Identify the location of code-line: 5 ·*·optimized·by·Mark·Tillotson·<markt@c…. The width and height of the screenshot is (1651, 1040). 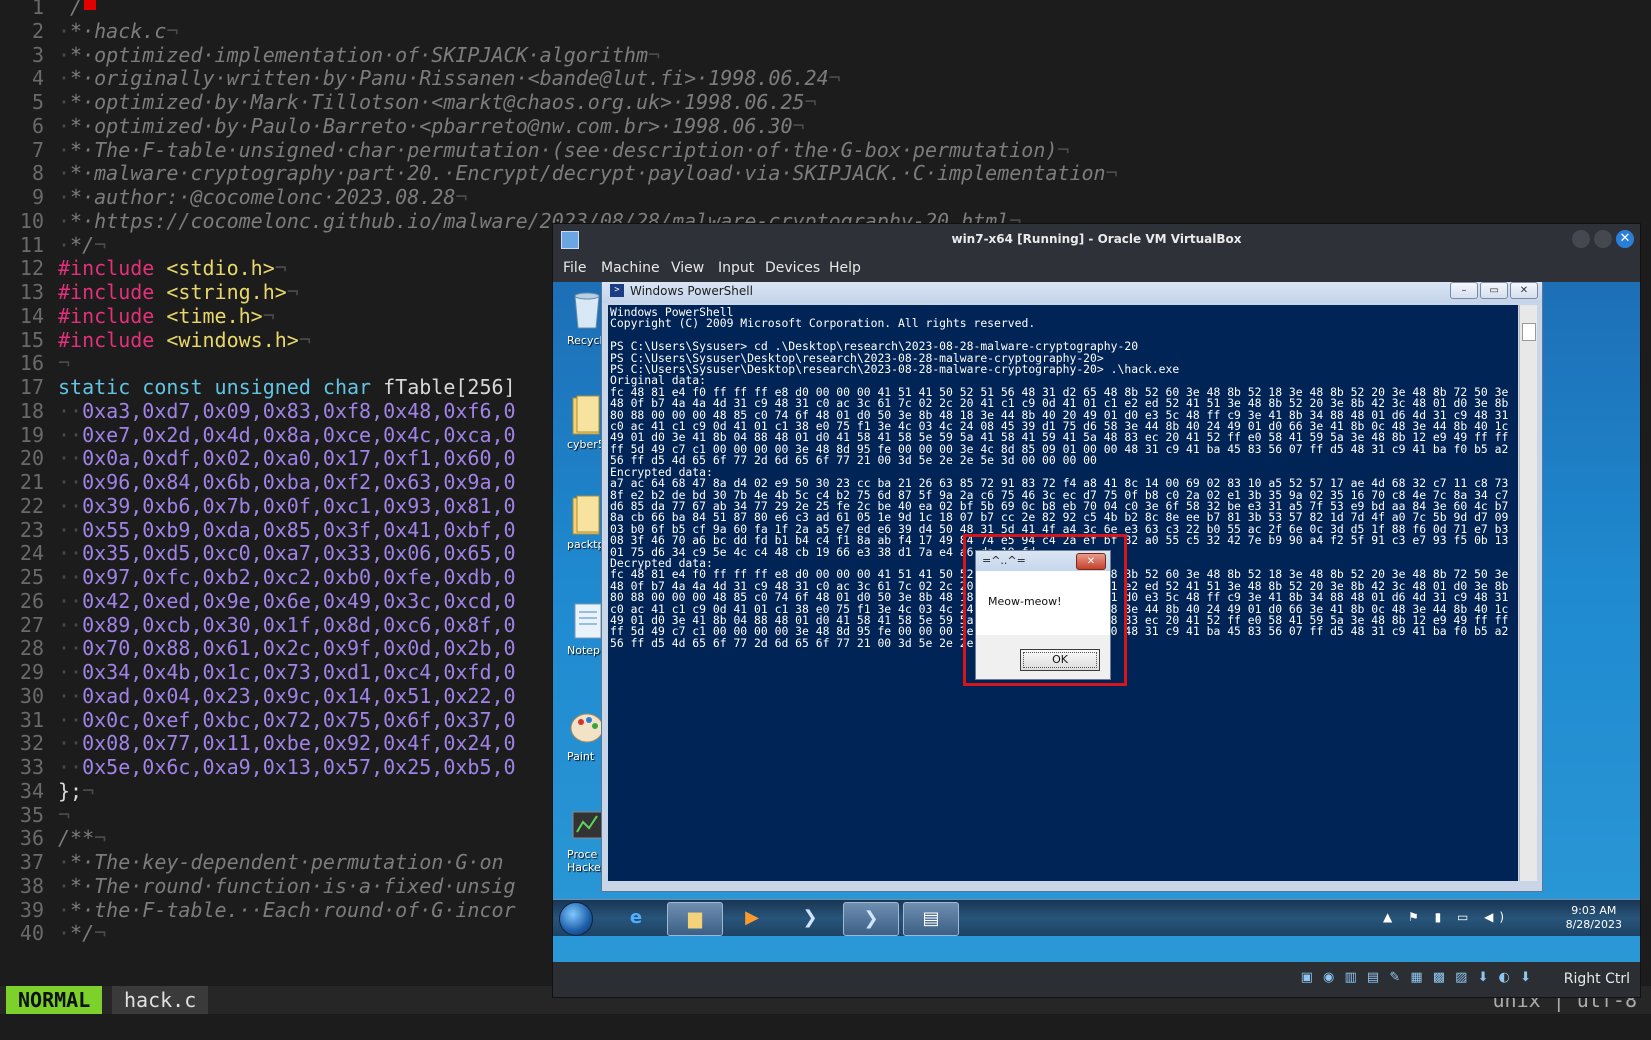
(408, 102).